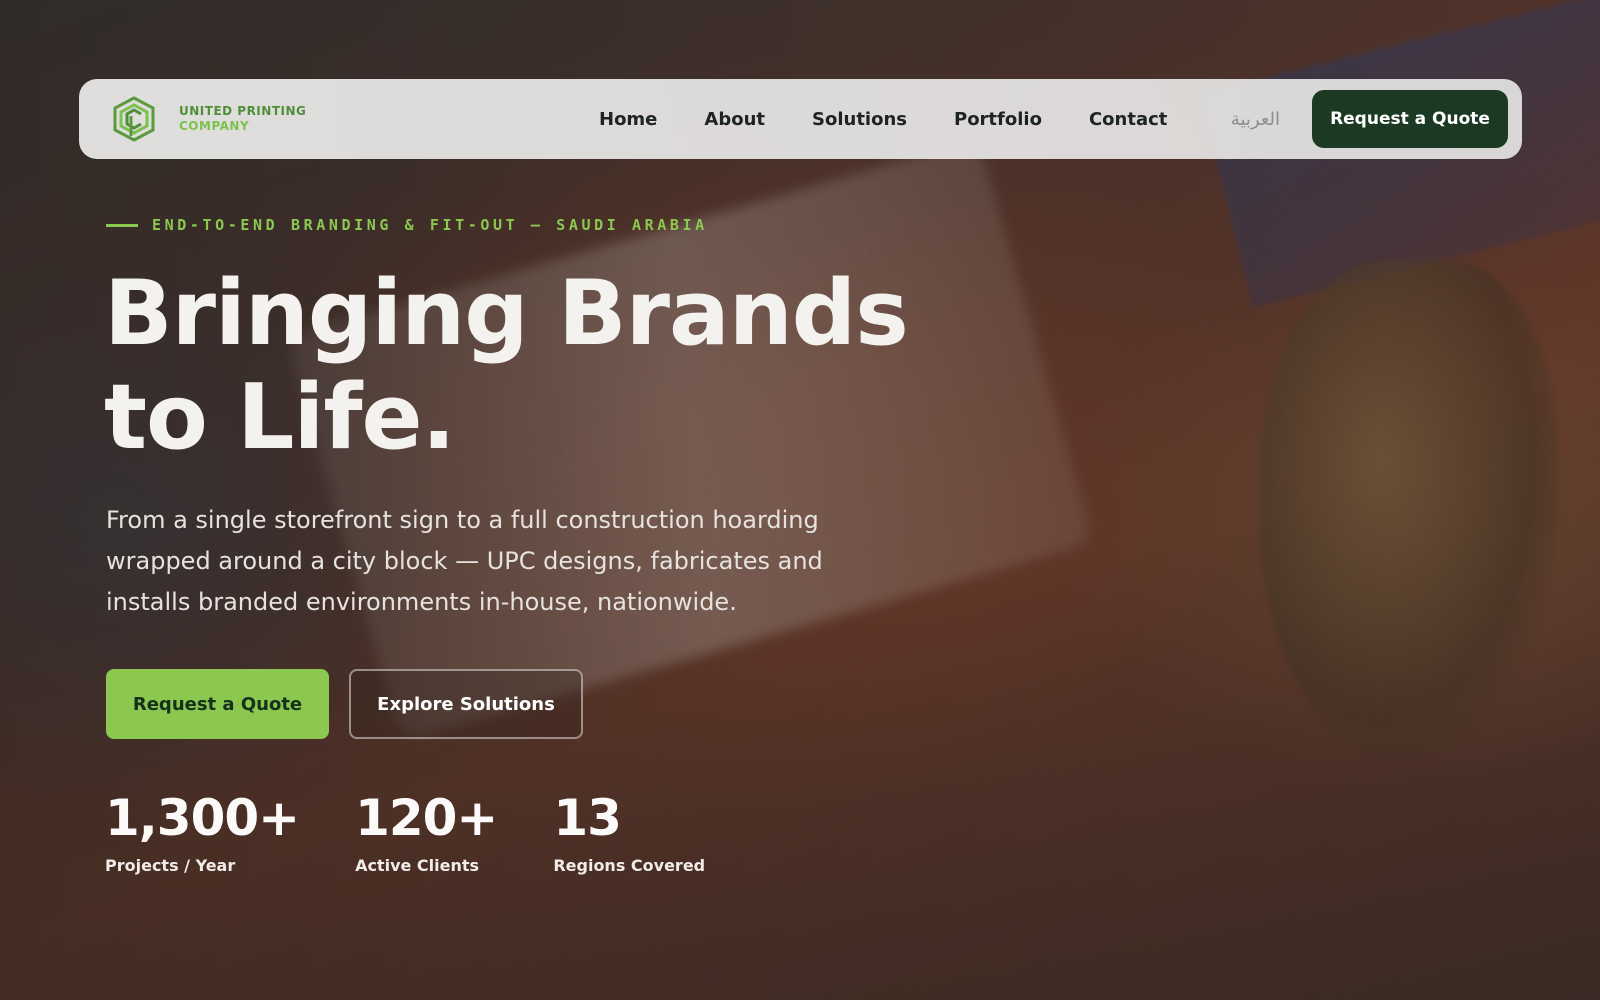 The height and width of the screenshot is (1000, 1600). I want to click on nav-link-home: Home, so click(628, 119).